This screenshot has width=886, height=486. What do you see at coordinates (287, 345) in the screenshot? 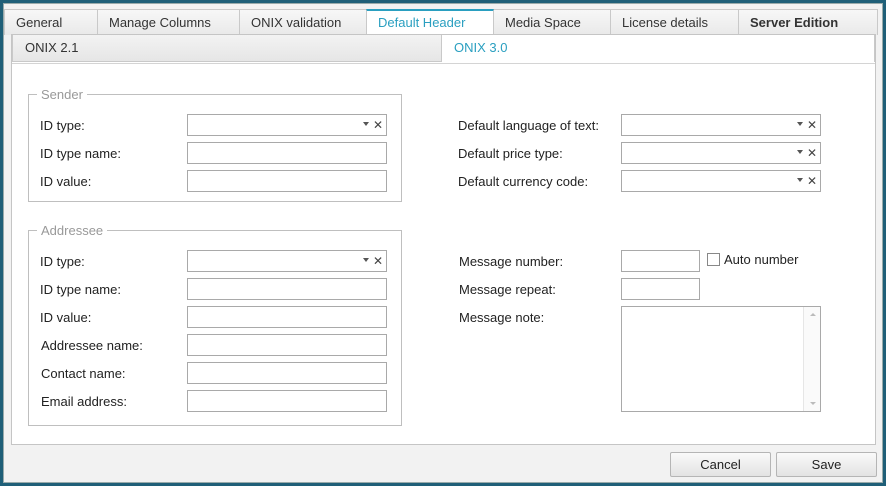
I see `addressee-name-input` at bounding box center [287, 345].